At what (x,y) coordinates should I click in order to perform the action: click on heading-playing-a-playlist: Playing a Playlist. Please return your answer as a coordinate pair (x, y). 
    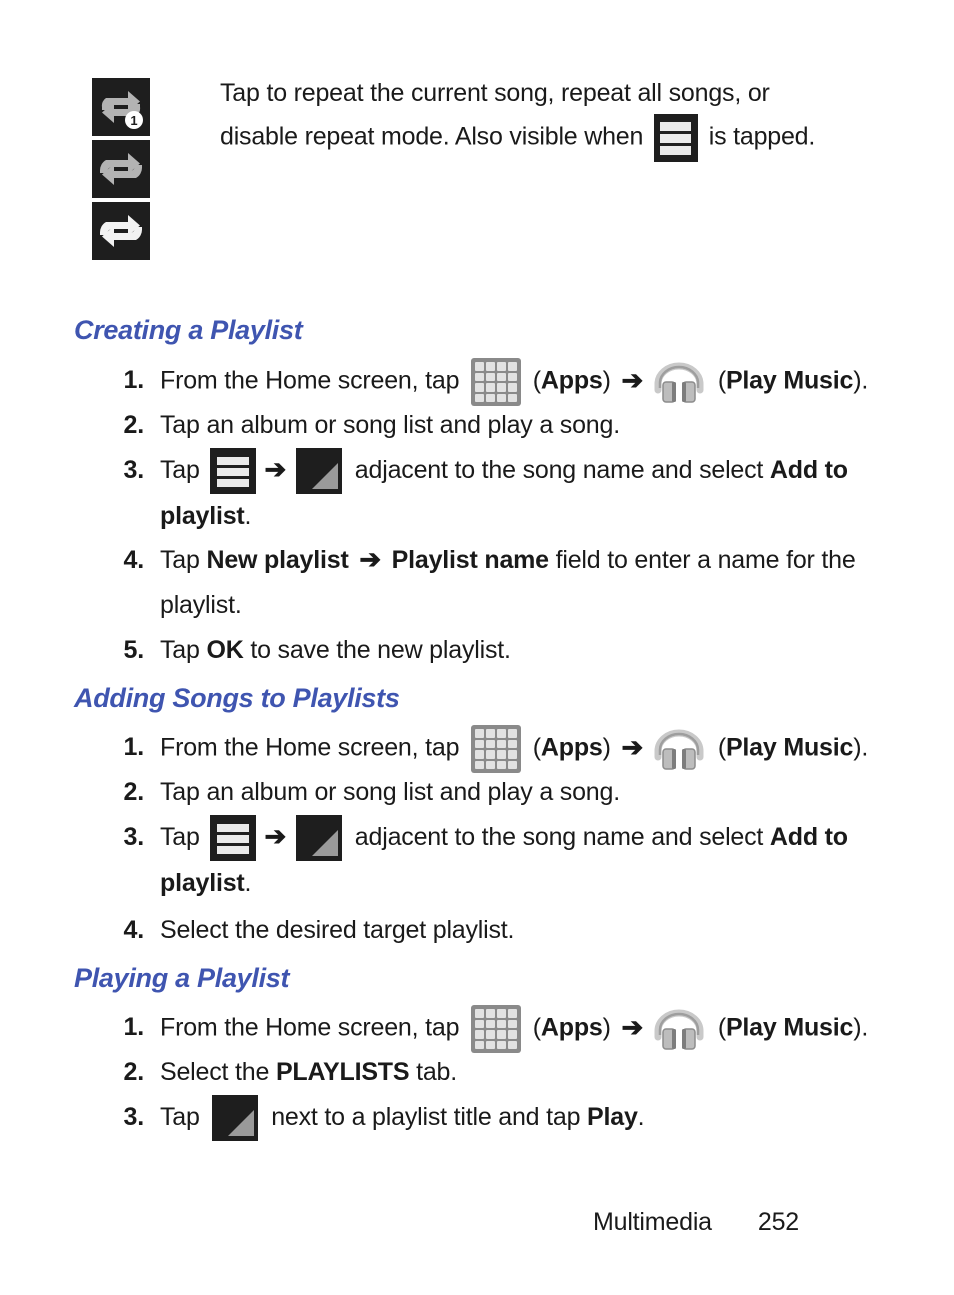
    Looking at the image, I should click on (182, 978).